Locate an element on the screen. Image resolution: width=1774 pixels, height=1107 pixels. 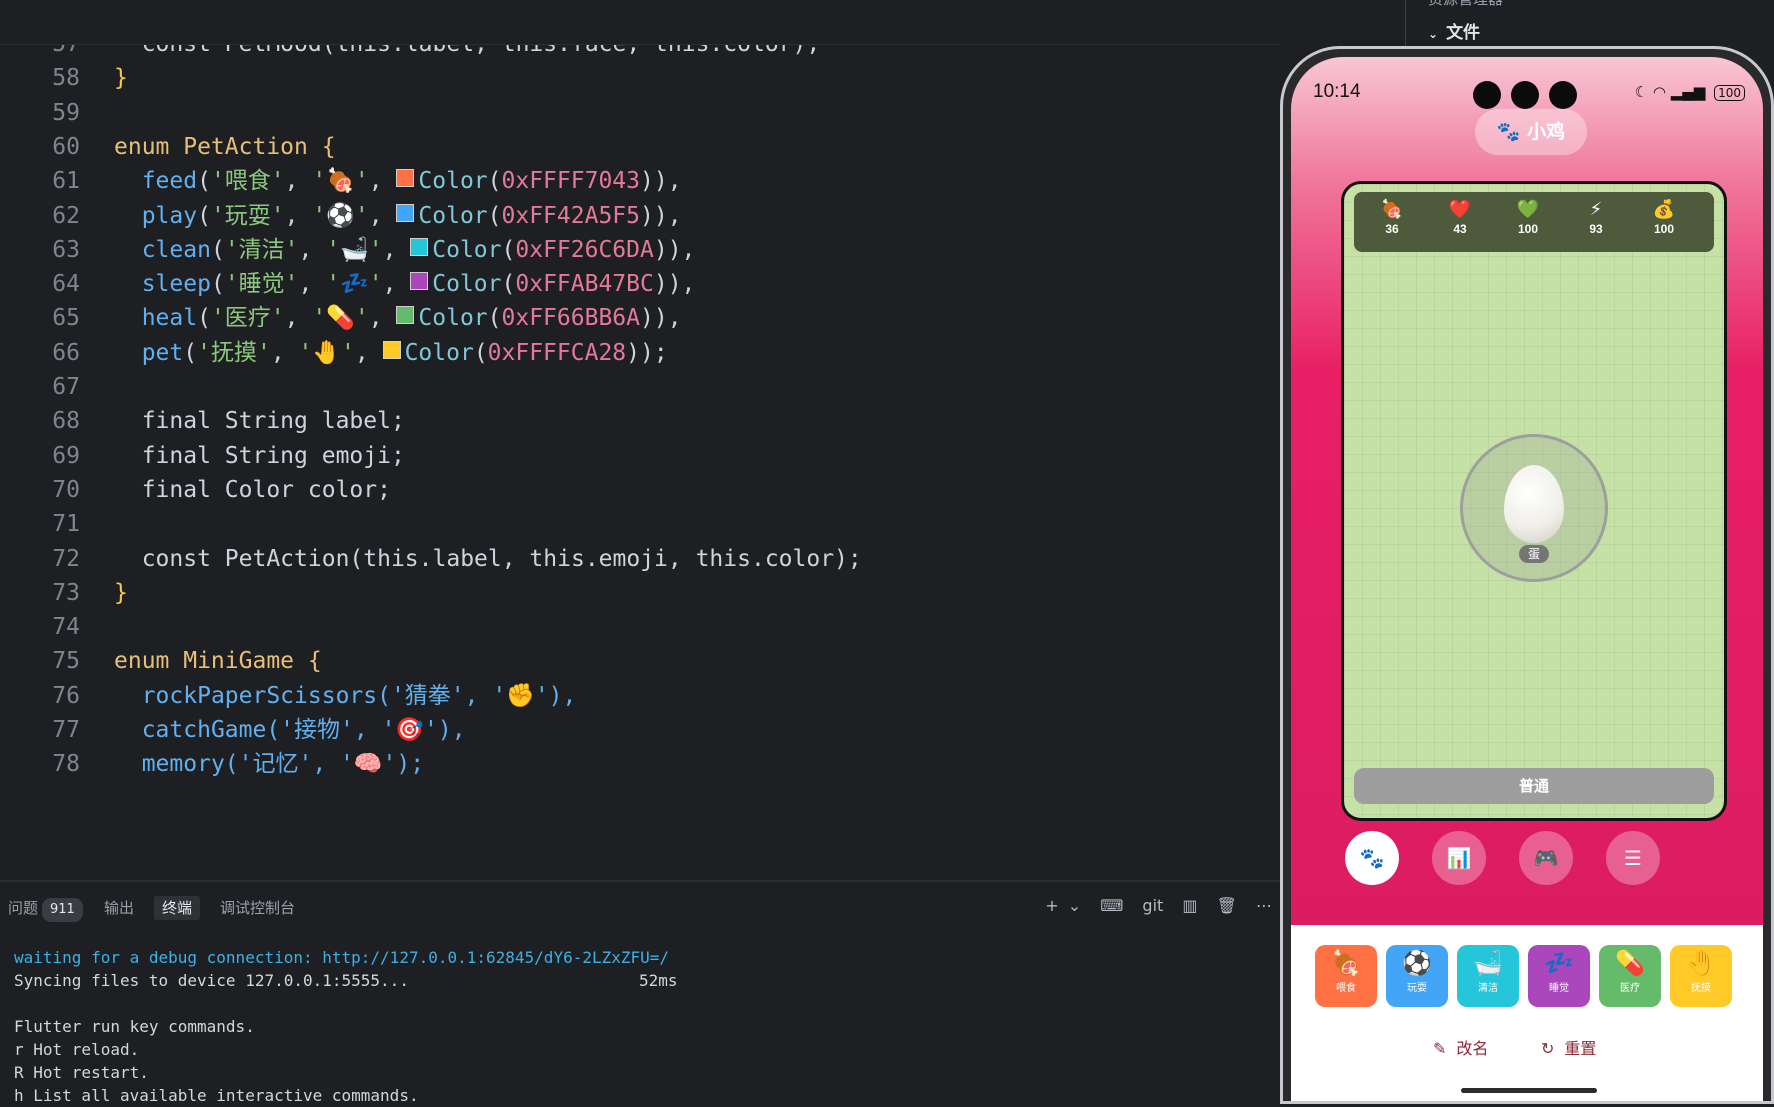
paw-icon: 🐾 is located at coordinates (1508, 132).